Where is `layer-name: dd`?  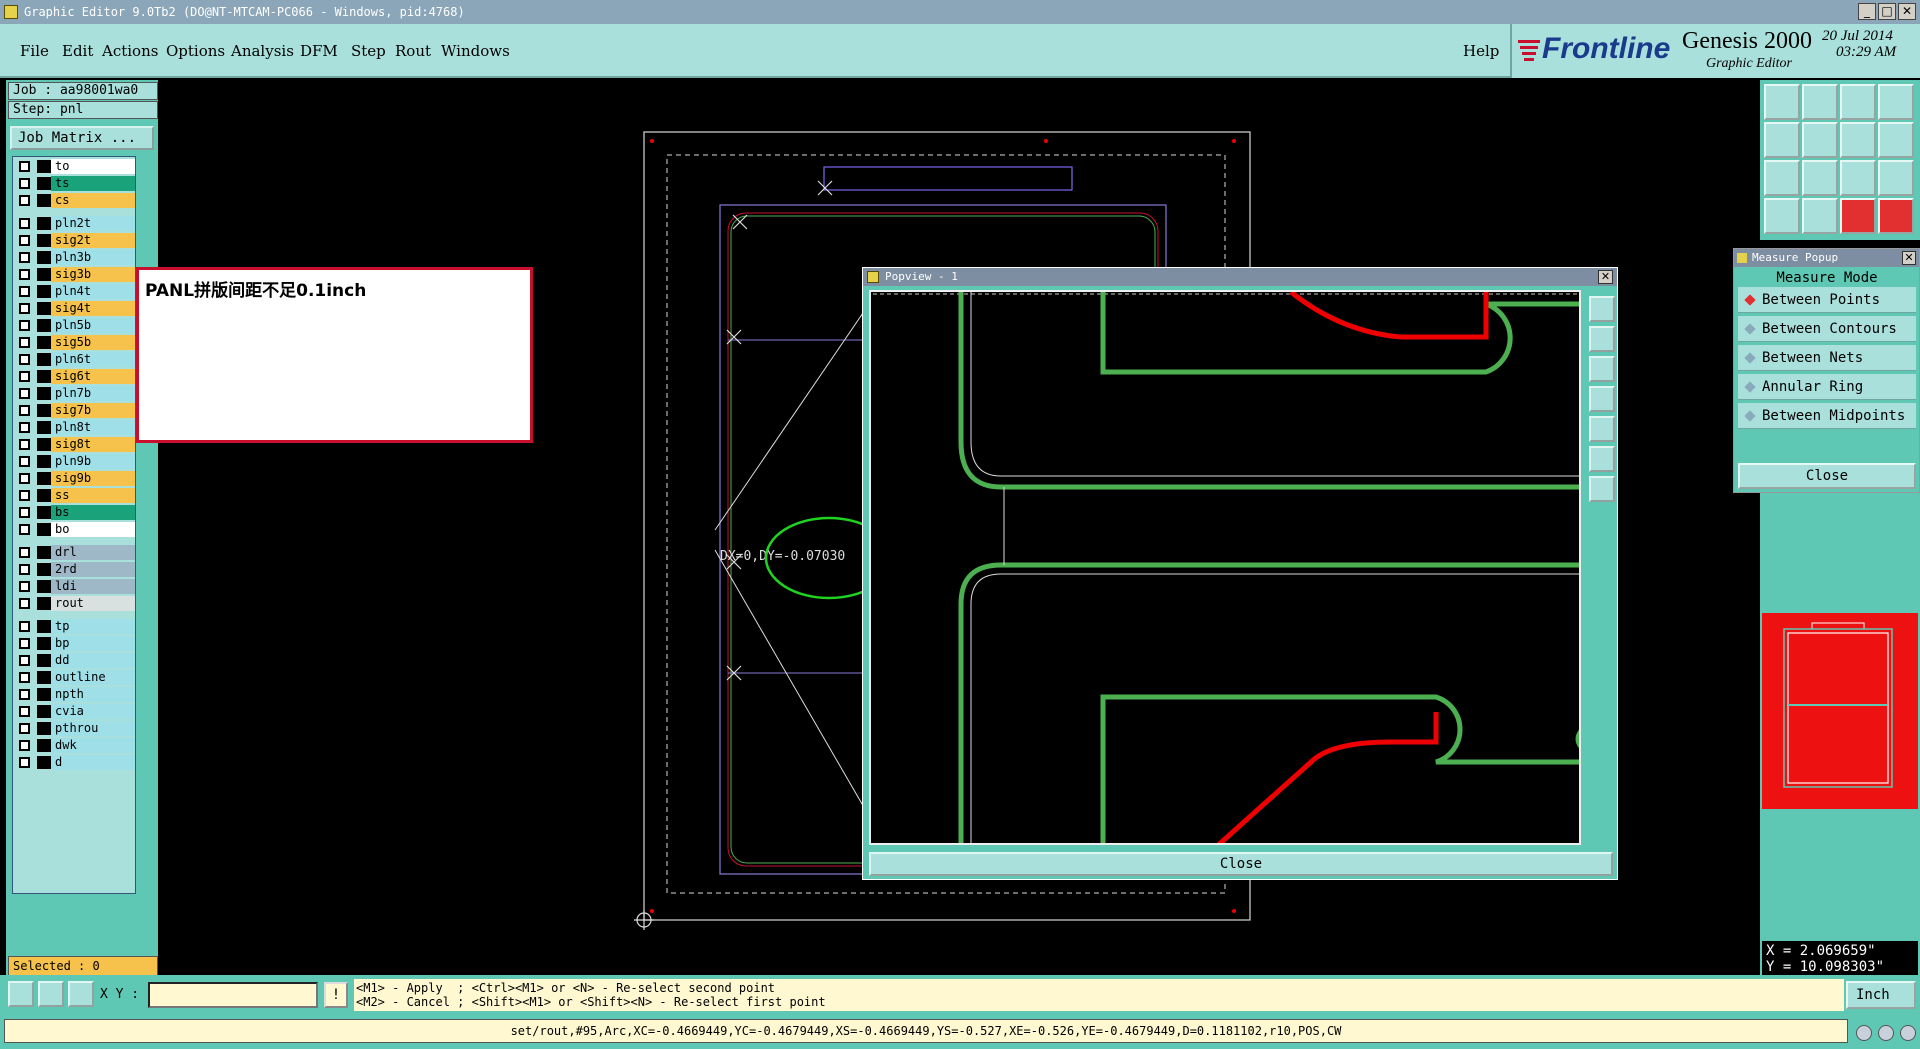
layer-name: dd is located at coordinates (93, 660).